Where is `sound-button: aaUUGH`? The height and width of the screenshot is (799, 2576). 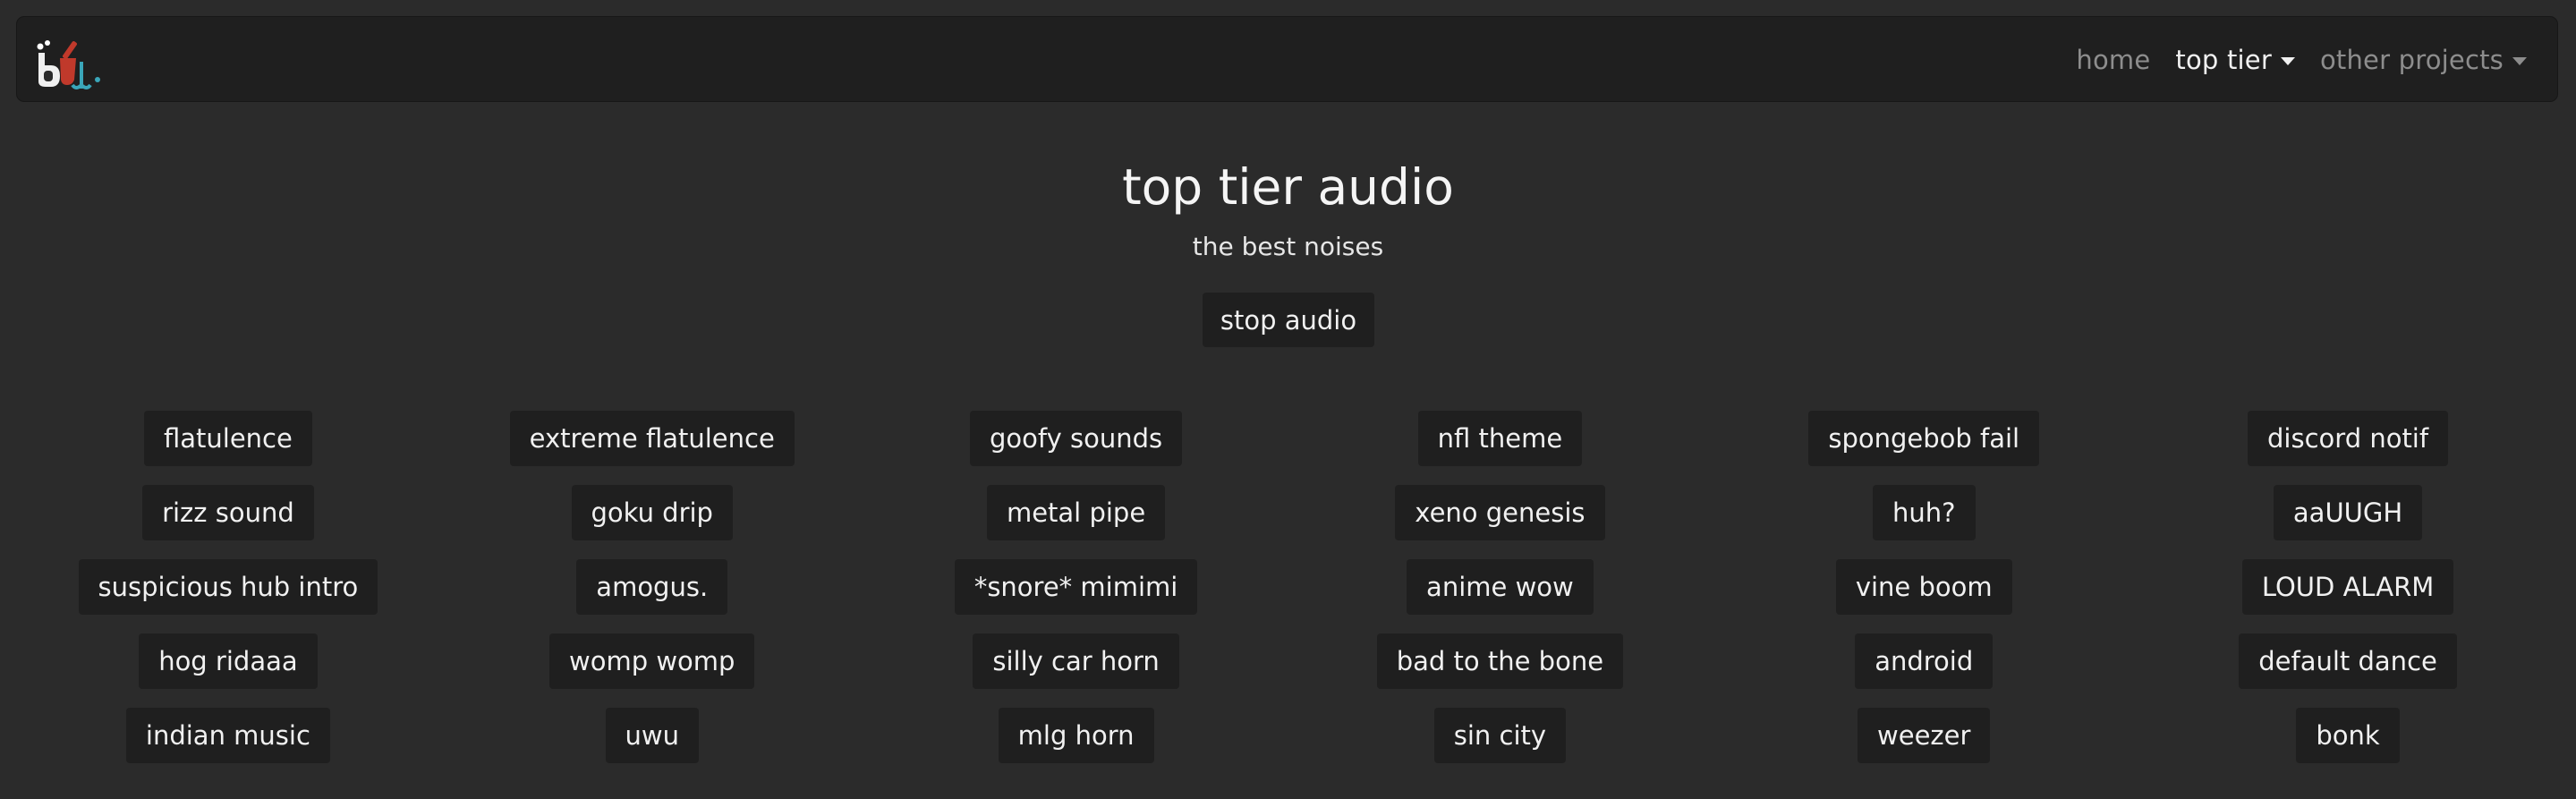 sound-button: aaUUGH is located at coordinates (2348, 512).